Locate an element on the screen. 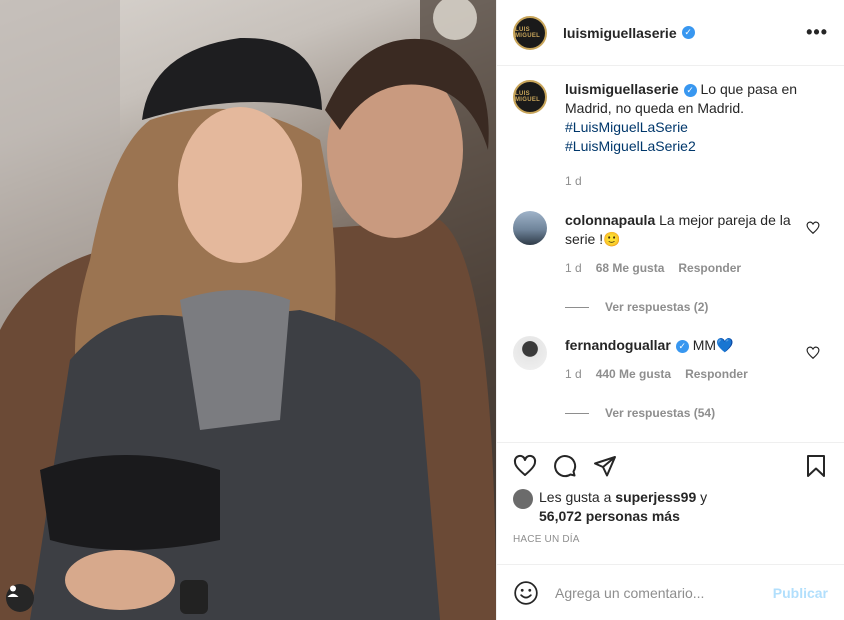  hashtag-link: #LuisMiguelLaSerie is located at coordinates (682, 127).